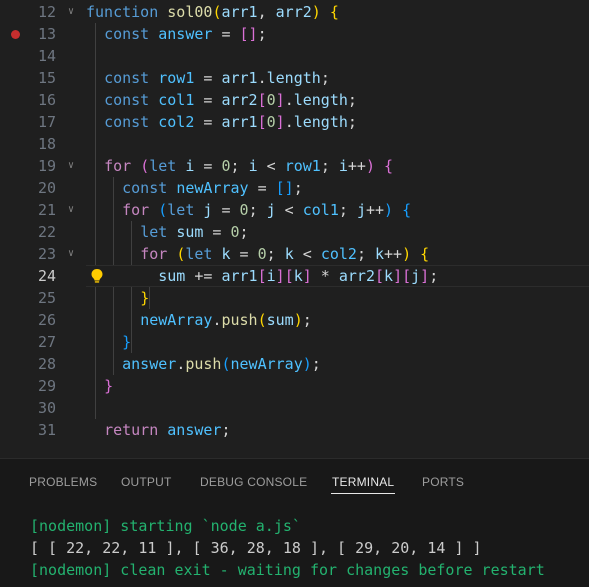  Describe the element at coordinates (294, 144) in the screenshot. I see `code-line: 18` at that location.